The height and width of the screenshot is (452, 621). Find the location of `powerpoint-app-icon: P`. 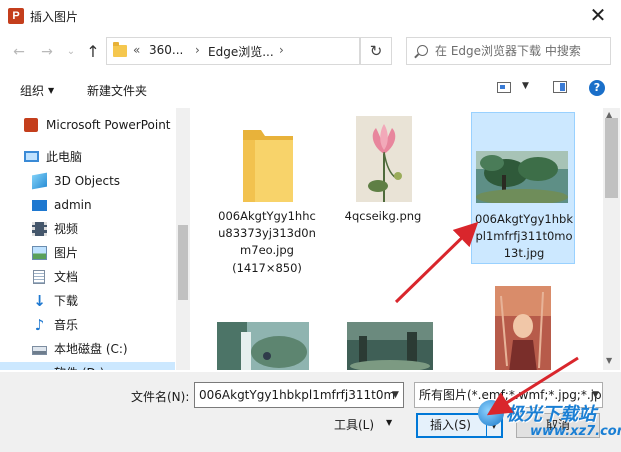

powerpoint-app-icon: P is located at coordinates (17, 16).